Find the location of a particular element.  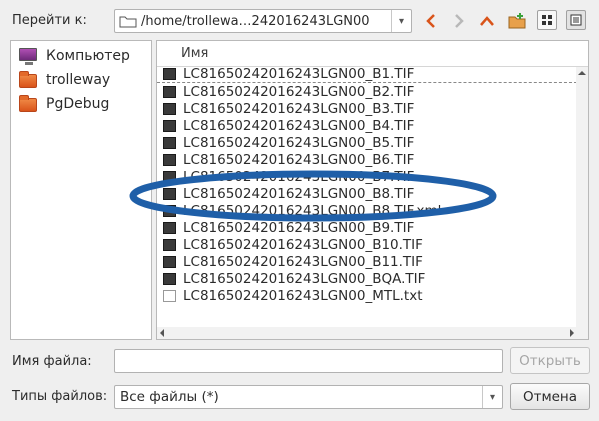

file-row: LC81650242016243LGN00_B3.TIF is located at coordinates (367, 108).